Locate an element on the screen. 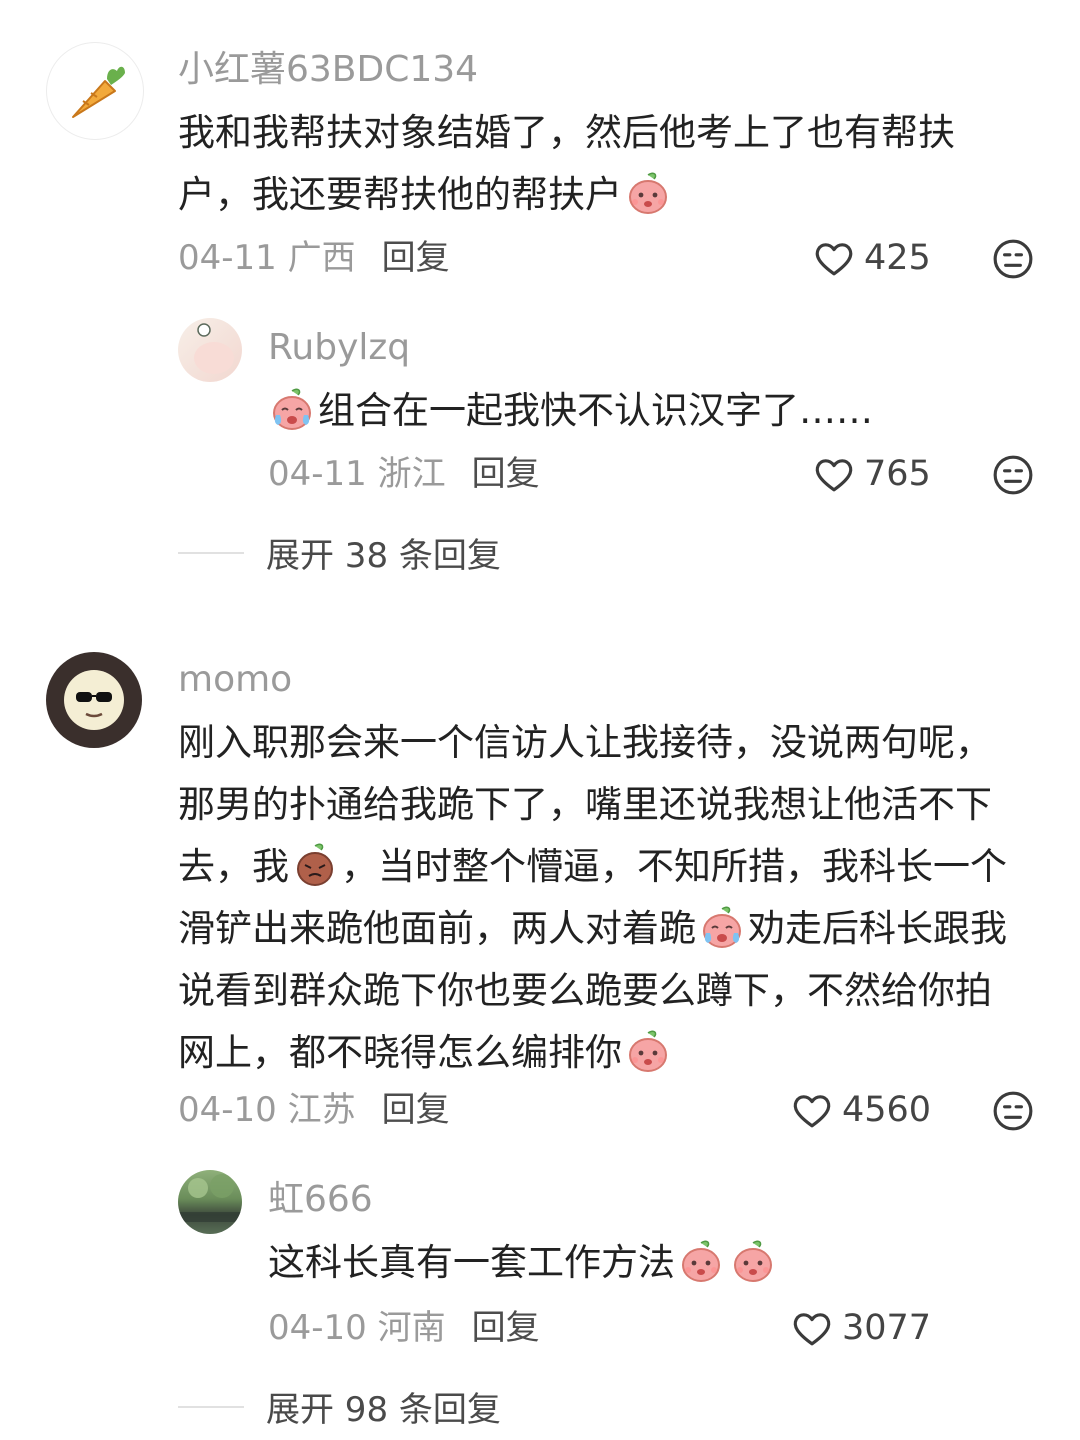 This screenshot has height=1440, width=1080. comment-text-line: 户，我还要帮扶他的帮扶户 is located at coordinates (603, 195).